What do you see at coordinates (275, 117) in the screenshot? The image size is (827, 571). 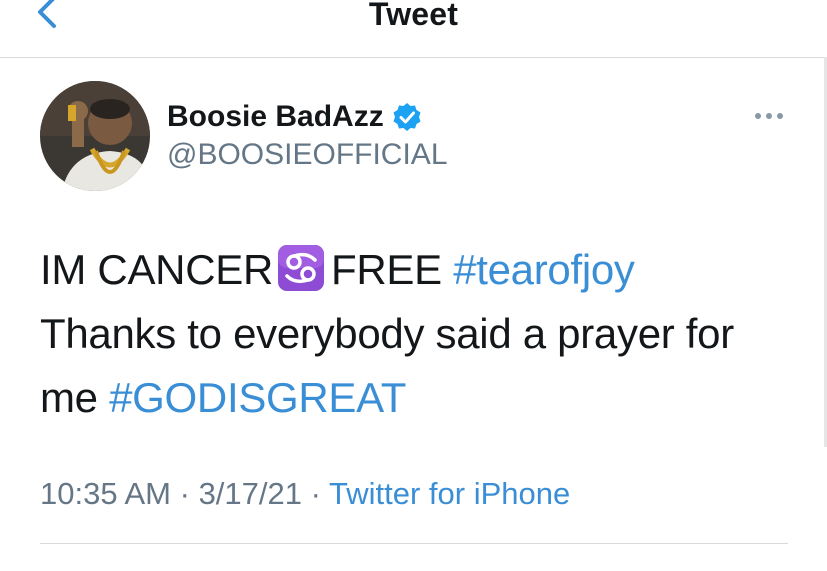 I see `author-name: Boosie BadAzz` at bounding box center [275, 117].